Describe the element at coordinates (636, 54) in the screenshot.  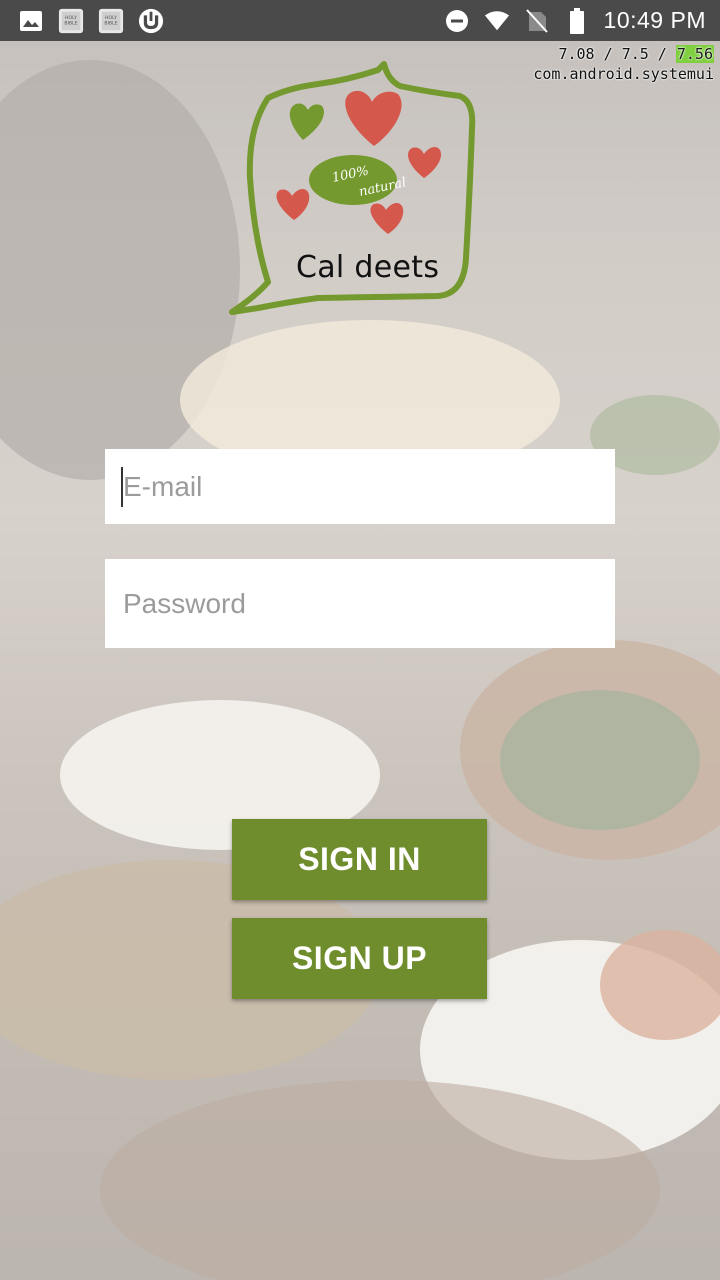
I see `debug-frame-times: 7.08 / 7.5 / 7.56` at that location.